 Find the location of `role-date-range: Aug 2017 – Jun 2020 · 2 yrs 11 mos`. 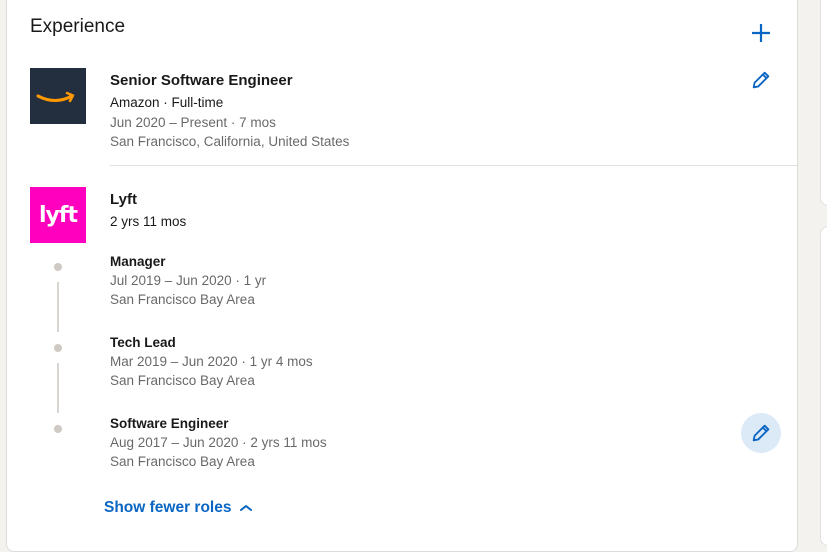

role-date-range: Aug 2017 – Jun 2020 · 2 yrs 11 mos is located at coordinates (218, 442).